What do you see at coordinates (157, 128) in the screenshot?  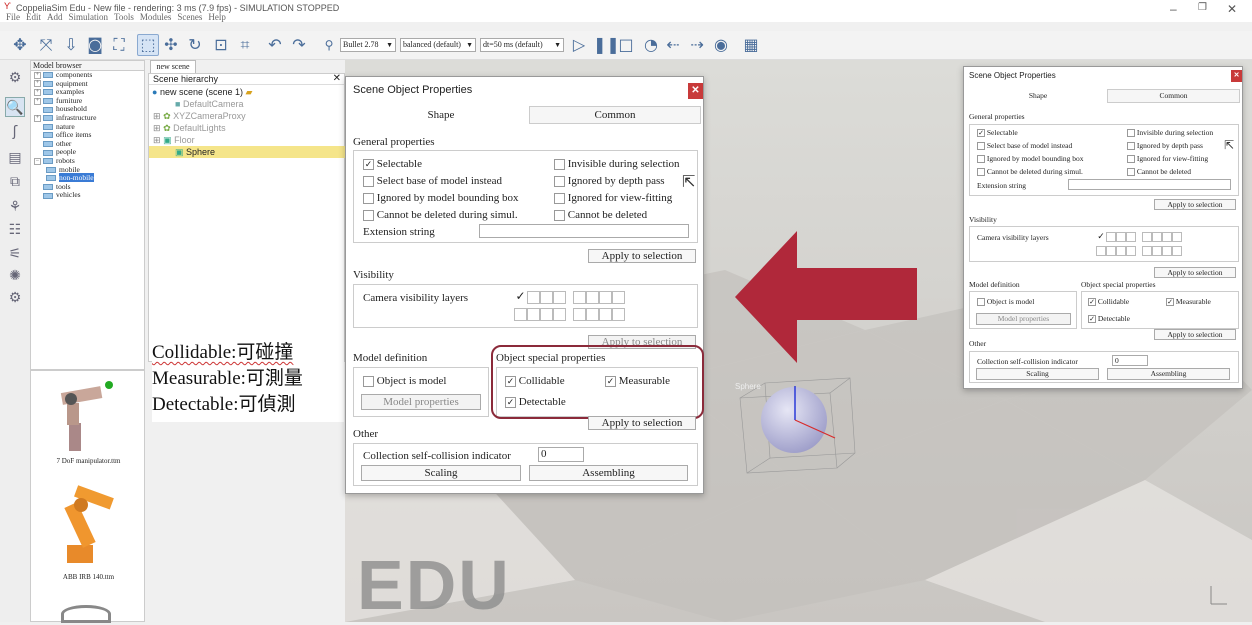 I see `expand-icon: ⊞` at bounding box center [157, 128].